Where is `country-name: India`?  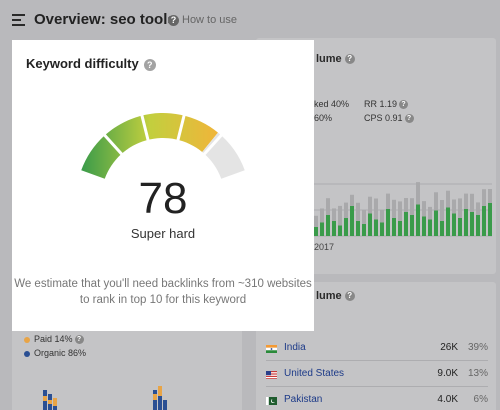 country-name: India is located at coordinates (295, 347).